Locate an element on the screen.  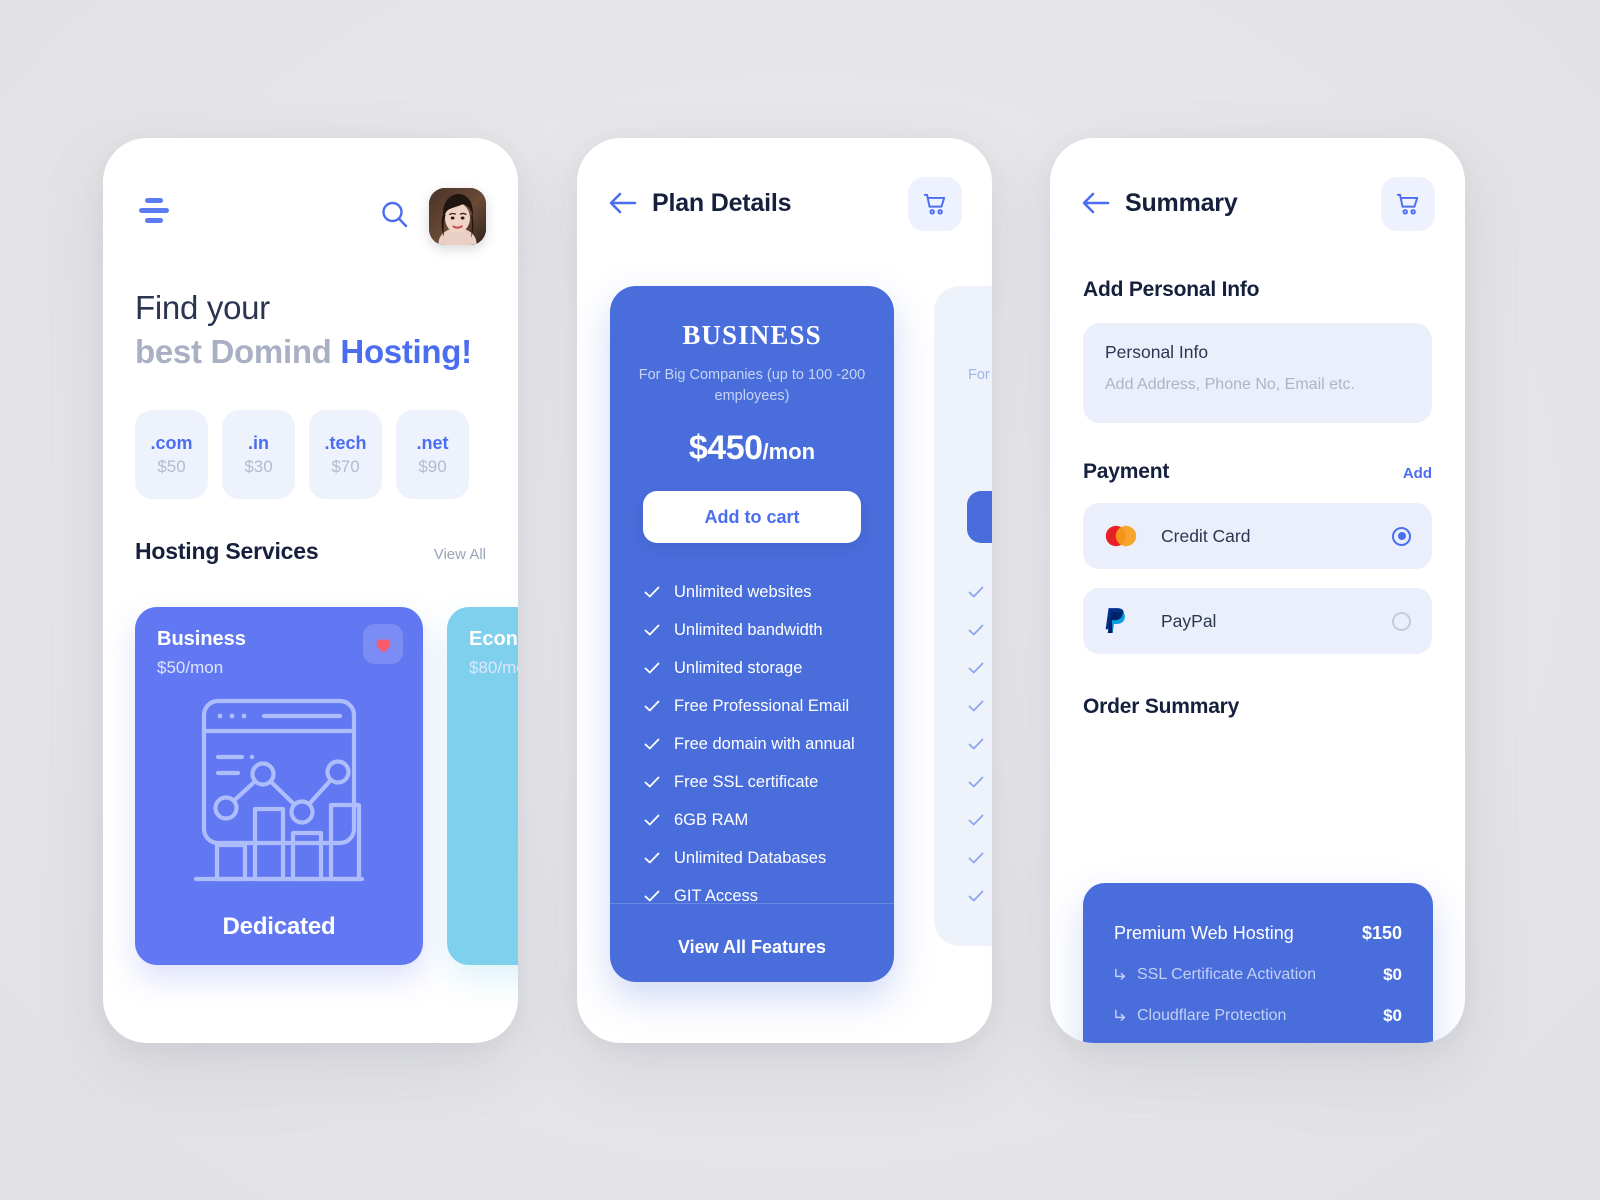
plan-feature-item: Unlimited bandwidth is located at coordinates (980, 630).